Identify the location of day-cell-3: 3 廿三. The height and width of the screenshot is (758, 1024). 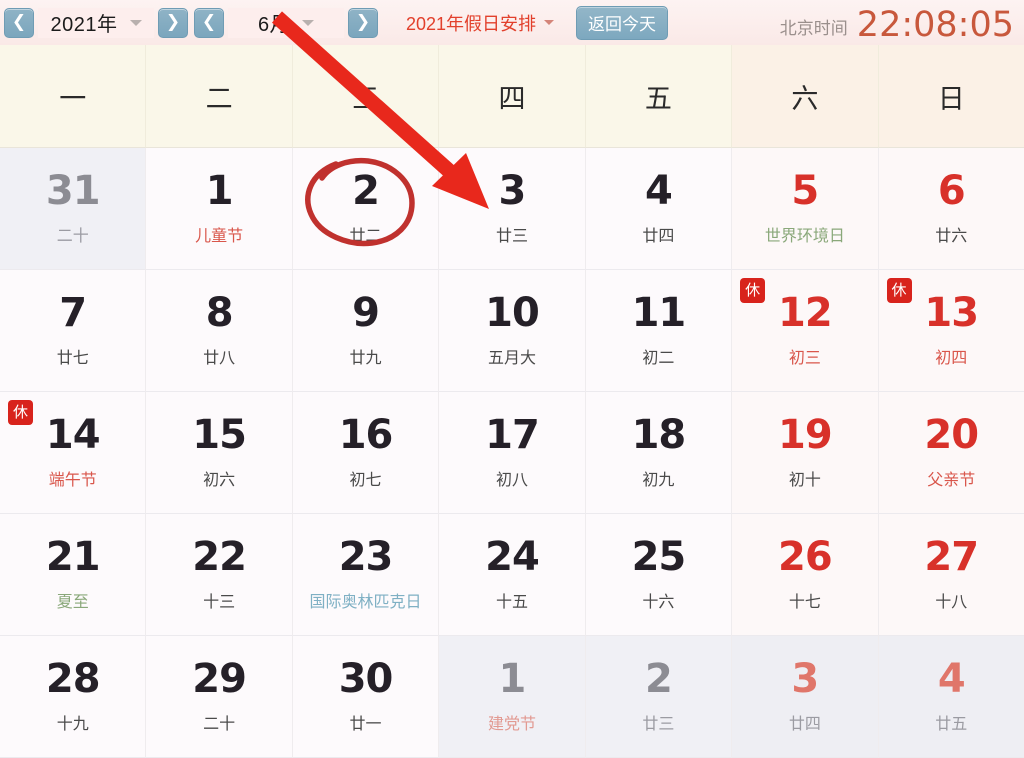
(512, 209).